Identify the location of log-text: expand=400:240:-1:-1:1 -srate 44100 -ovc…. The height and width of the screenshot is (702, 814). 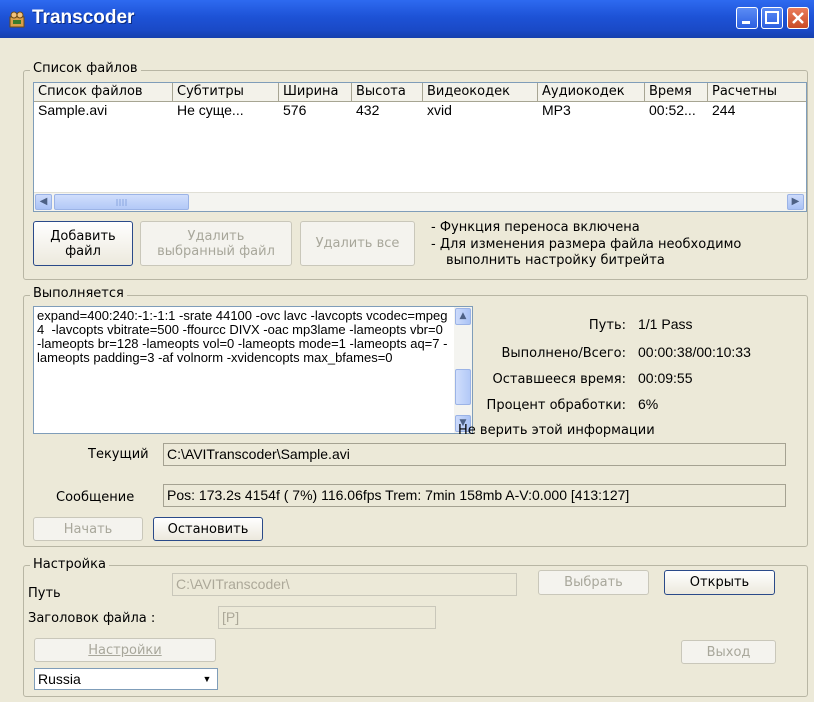
(242, 336).